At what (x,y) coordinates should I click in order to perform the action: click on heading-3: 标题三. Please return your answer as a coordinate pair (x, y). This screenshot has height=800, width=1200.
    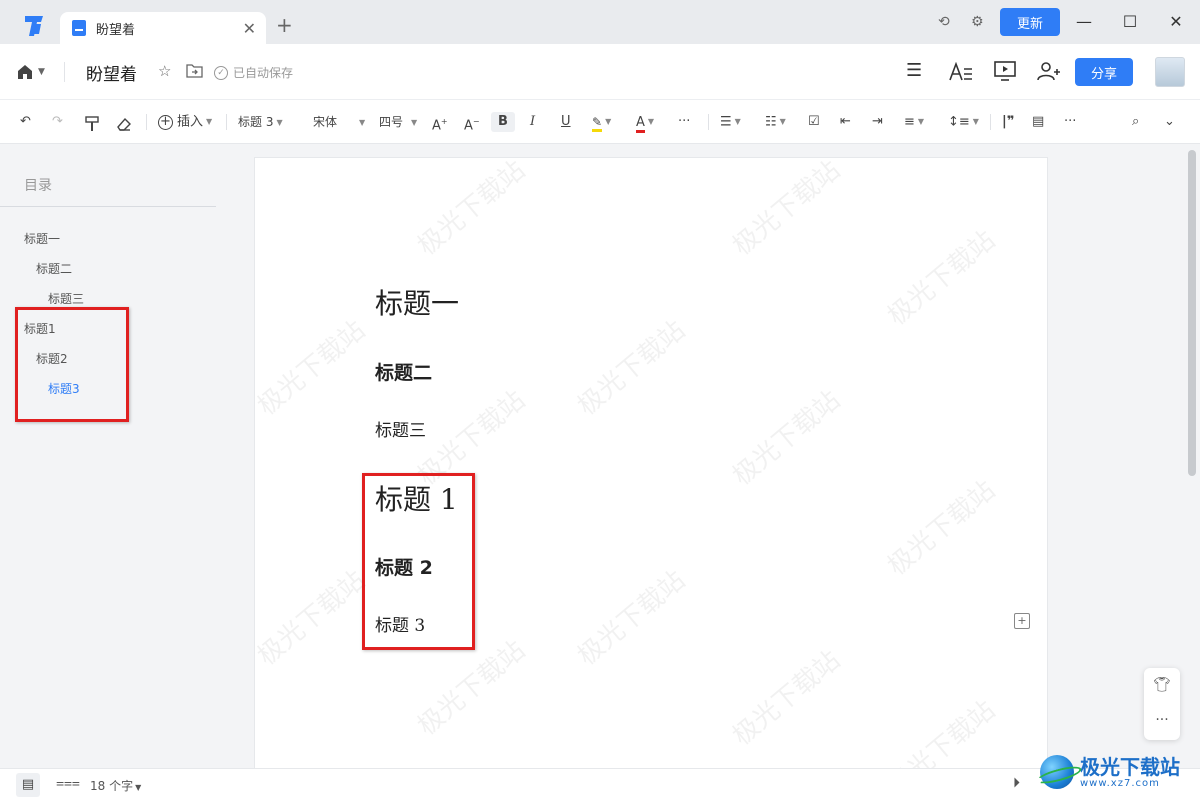
    Looking at the image, I should click on (400, 428).